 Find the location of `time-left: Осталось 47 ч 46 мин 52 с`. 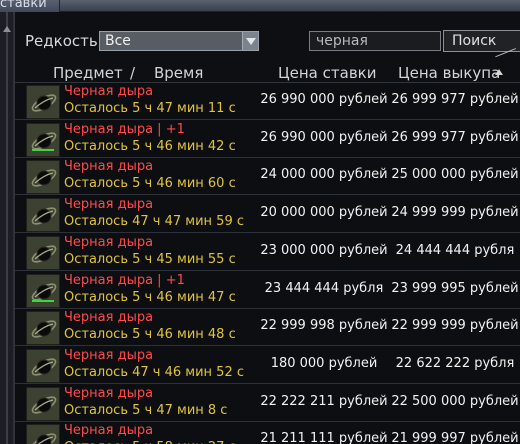

time-left: Осталось 47 ч 46 мин 52 с is located at coordinates (154, 372).